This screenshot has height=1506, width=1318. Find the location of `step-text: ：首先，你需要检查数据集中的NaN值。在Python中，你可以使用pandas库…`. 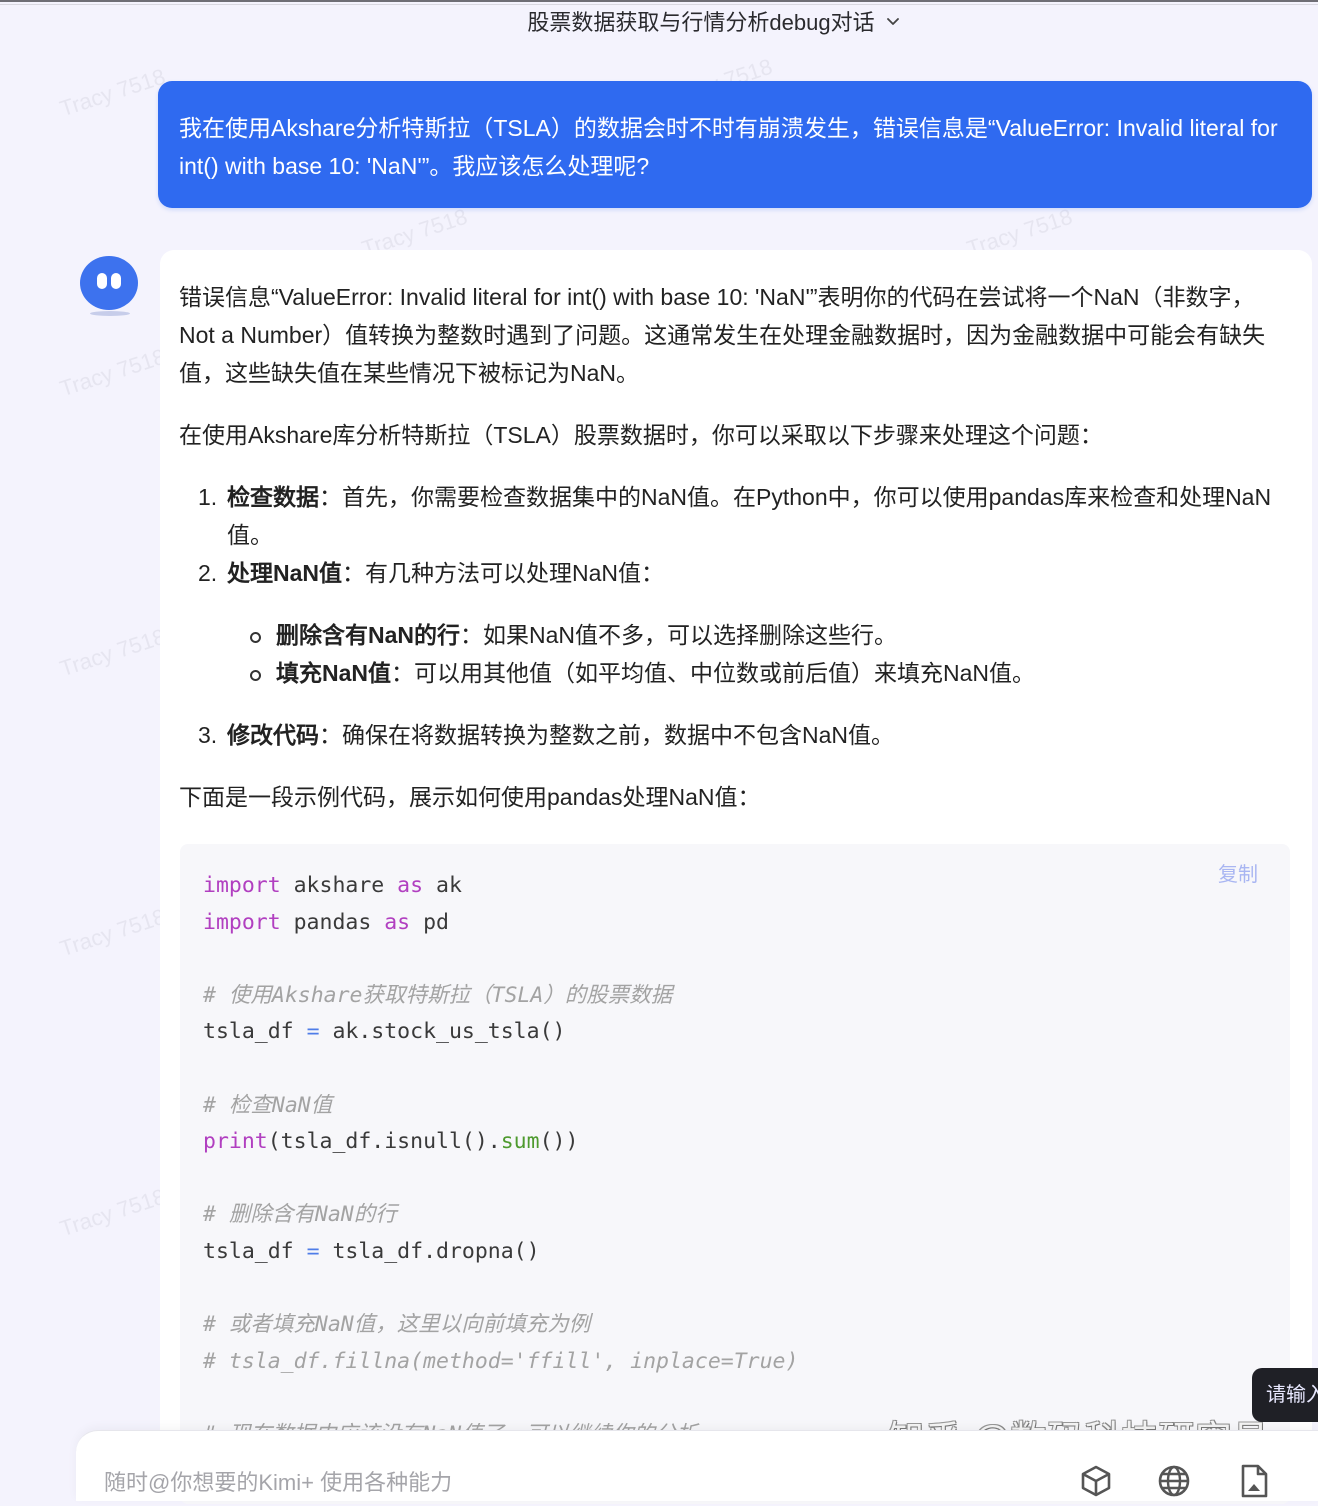

step-text: ：首先，你需要检查数据集中的NaN值。在Python中，你可以使用pandas库… is located at coordinates (749, 516).